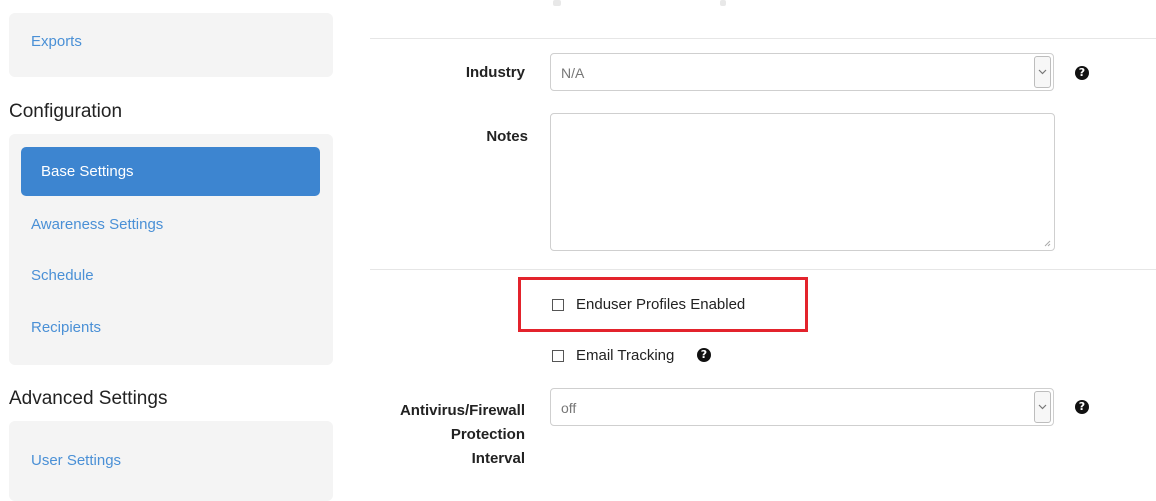 Image resolution: width=1156 pixels, height=501 pixels. Describe the element at coordinates (76, 460) in the screenshot. I see `sidebar-item-user-settings: User Settings` at that location.